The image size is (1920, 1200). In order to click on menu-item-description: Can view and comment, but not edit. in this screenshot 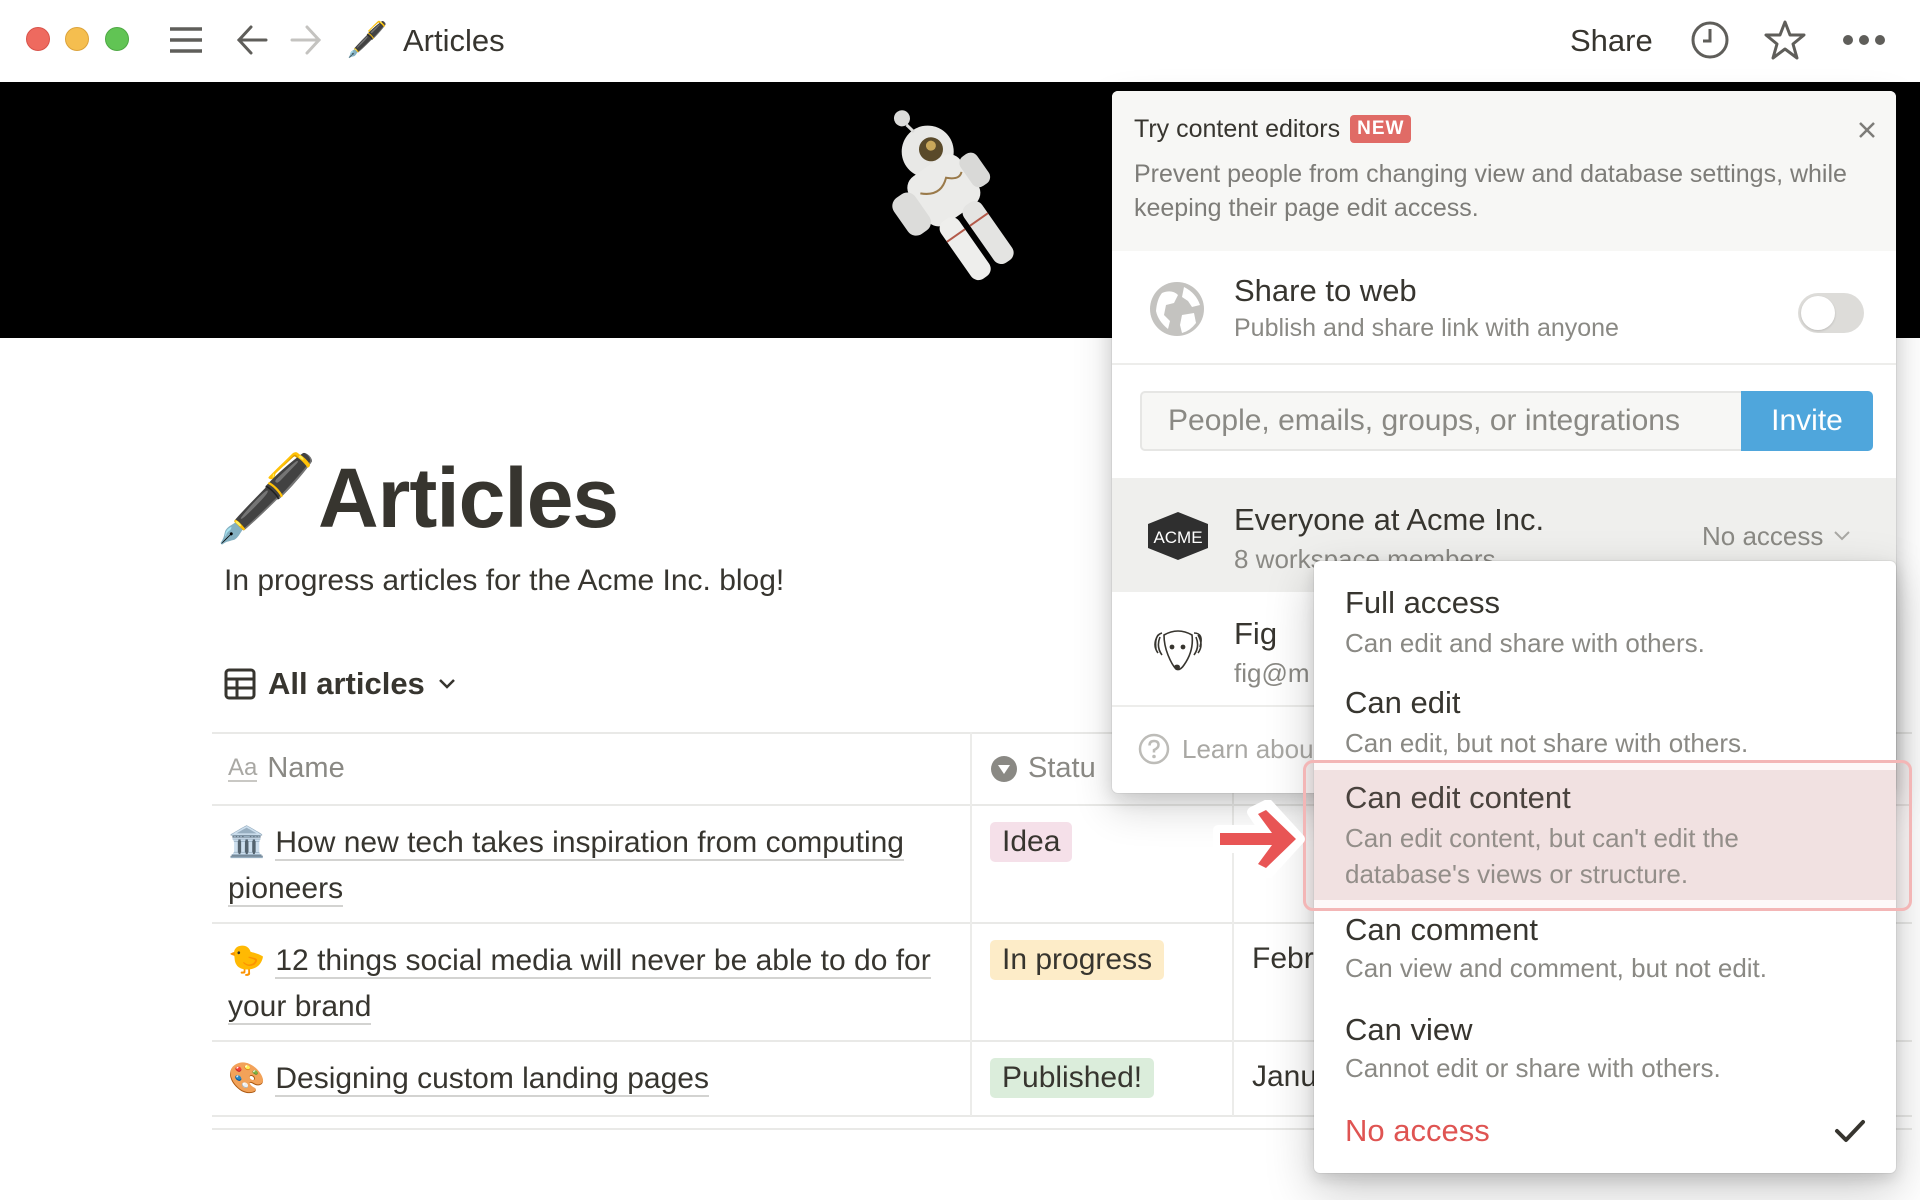, I will do `click(1556, 968)`.